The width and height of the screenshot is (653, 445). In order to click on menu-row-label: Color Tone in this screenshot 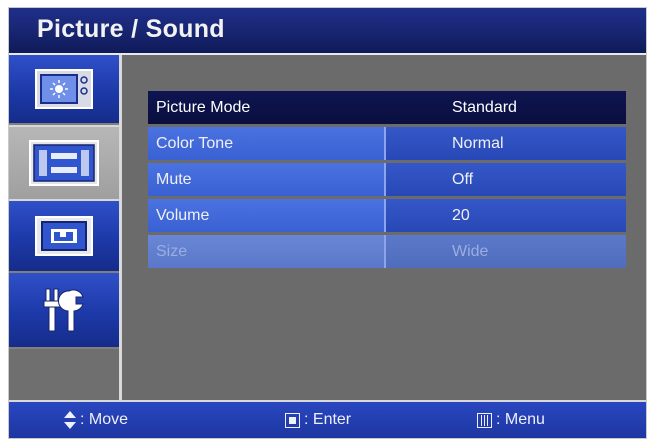, I will do `click(266, 143)`.